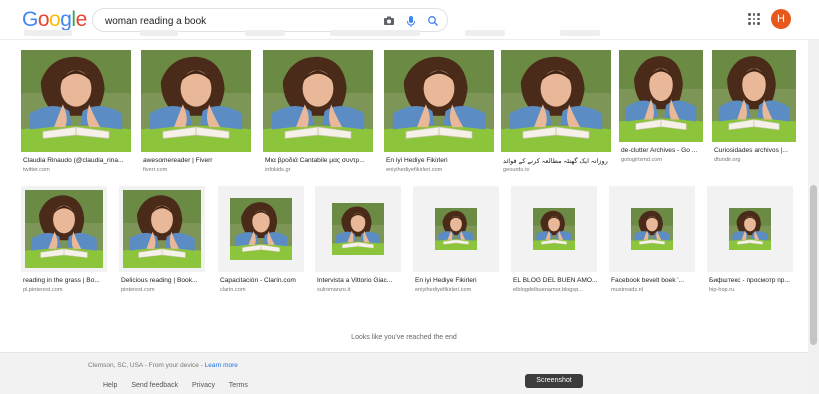 This screenshot has height=394, width=819. What do you see at coordinates (43, 290) in the screenshot?
I see `result-source: pl.pinterest.com` at bounding box center [43, 290].